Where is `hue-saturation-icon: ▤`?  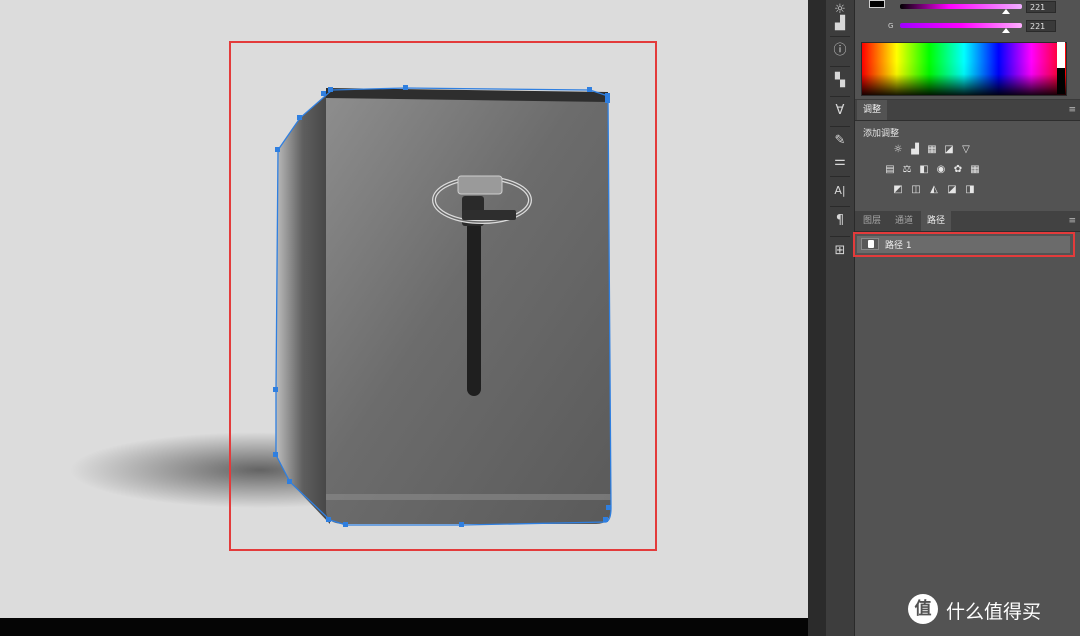
hue-saturation-icon: ▤ is located at coordinates (890, 170).